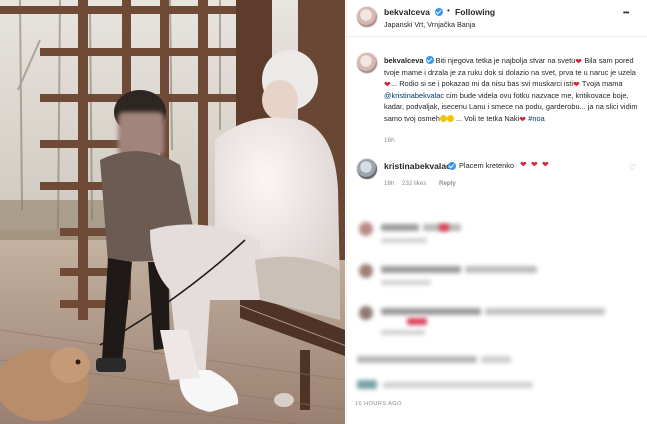 This screenshot has height=424, width=647. Describe the element at coordinates (475, 12) in the screenshot. I see `following-button: Following` at that location.